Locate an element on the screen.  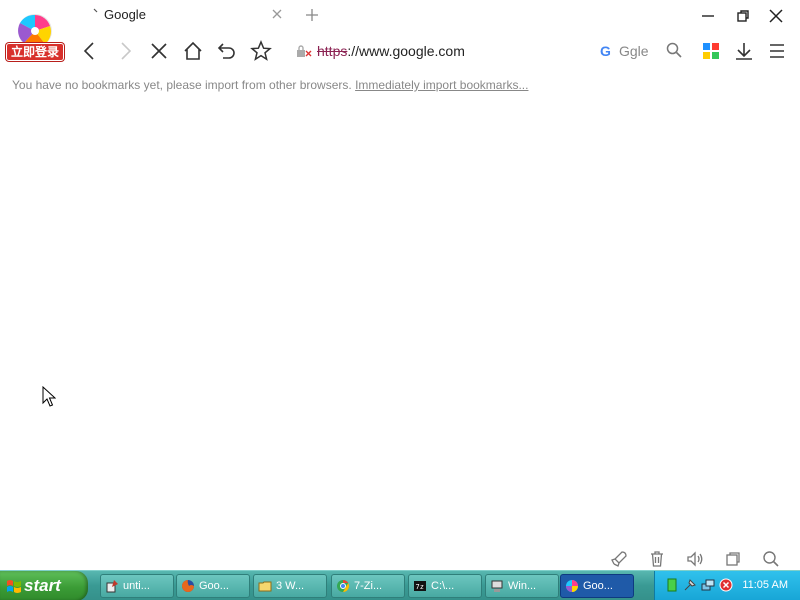
chrome-icon is located at coordinates (343, 586).